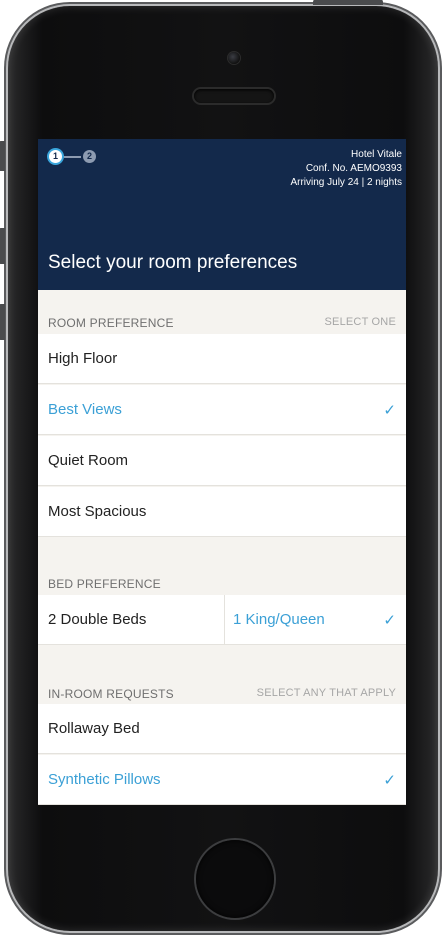  What do you see at coordinates (2, 246) in the screenshot?
I see `volume-up-button` at bounding box center [2, 246].